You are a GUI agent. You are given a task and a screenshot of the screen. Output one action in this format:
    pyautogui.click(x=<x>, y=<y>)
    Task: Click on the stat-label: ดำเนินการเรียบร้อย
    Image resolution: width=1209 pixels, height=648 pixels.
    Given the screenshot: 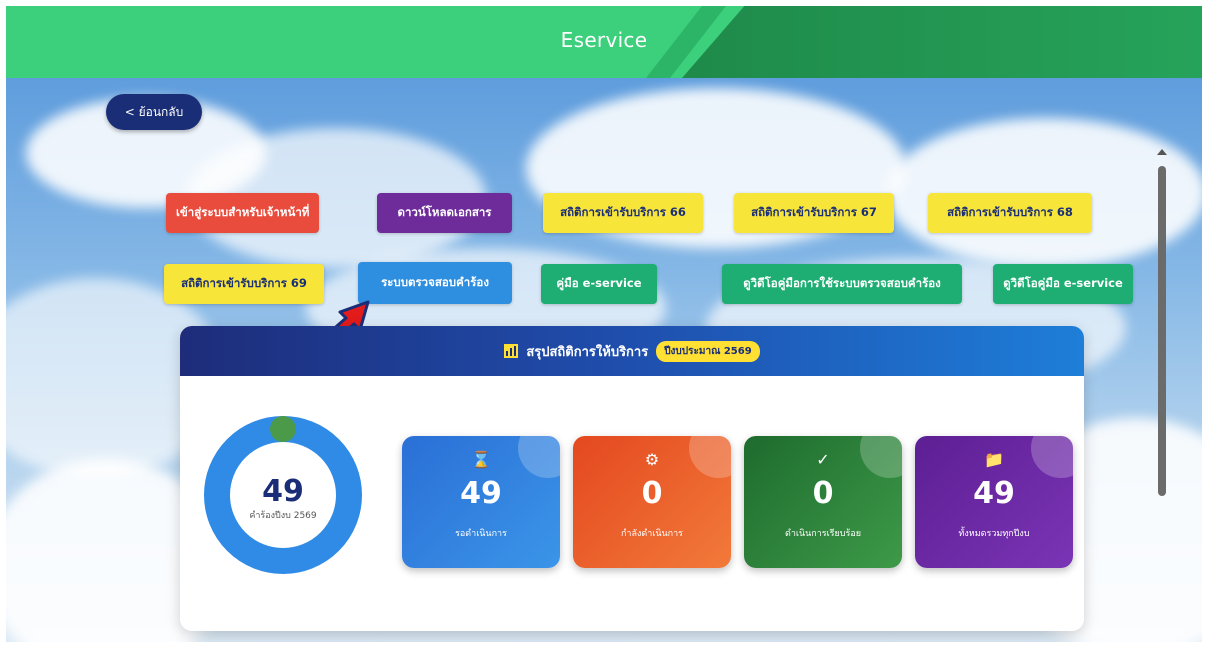 What is the action you would take?
    pyautogui.click(x=823, y=534)
    